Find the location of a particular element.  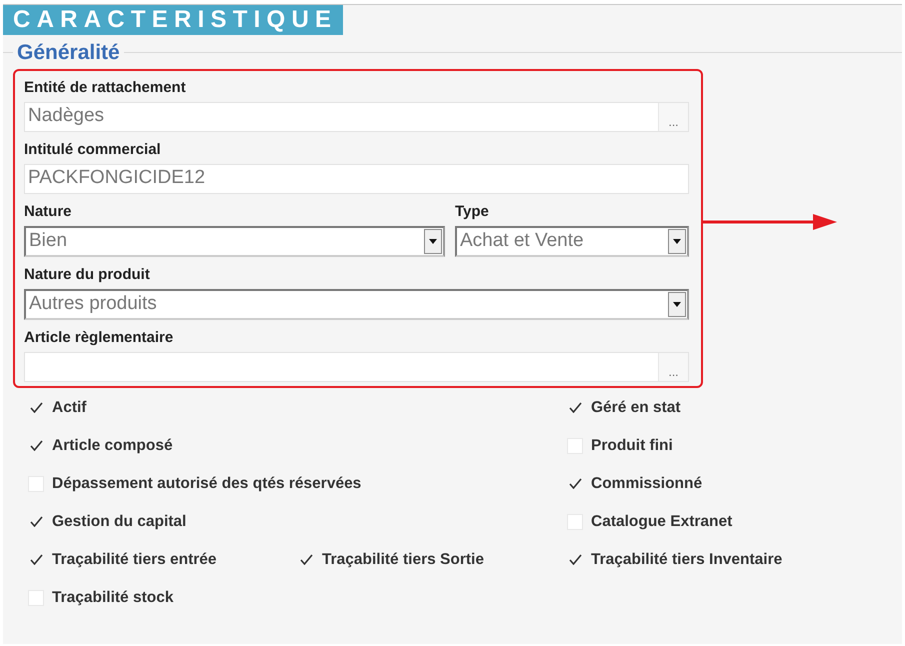

field-label: Type is located at coordinates (472, 211).